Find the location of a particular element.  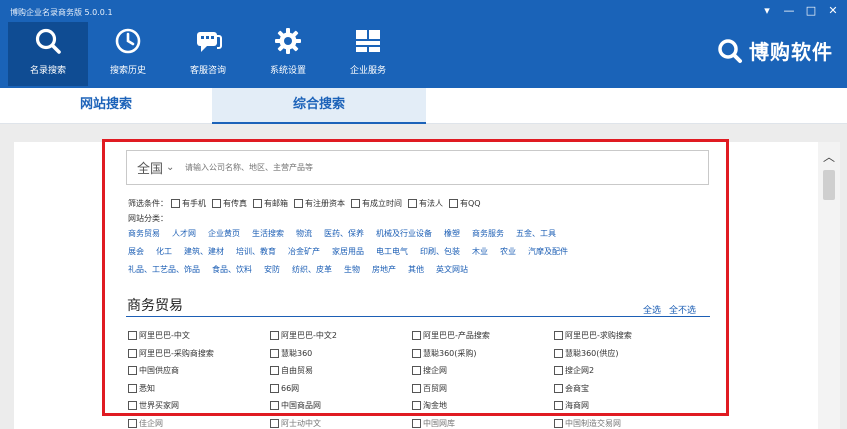

site-option: 慧聪360 is located at coordinates (341, 353).